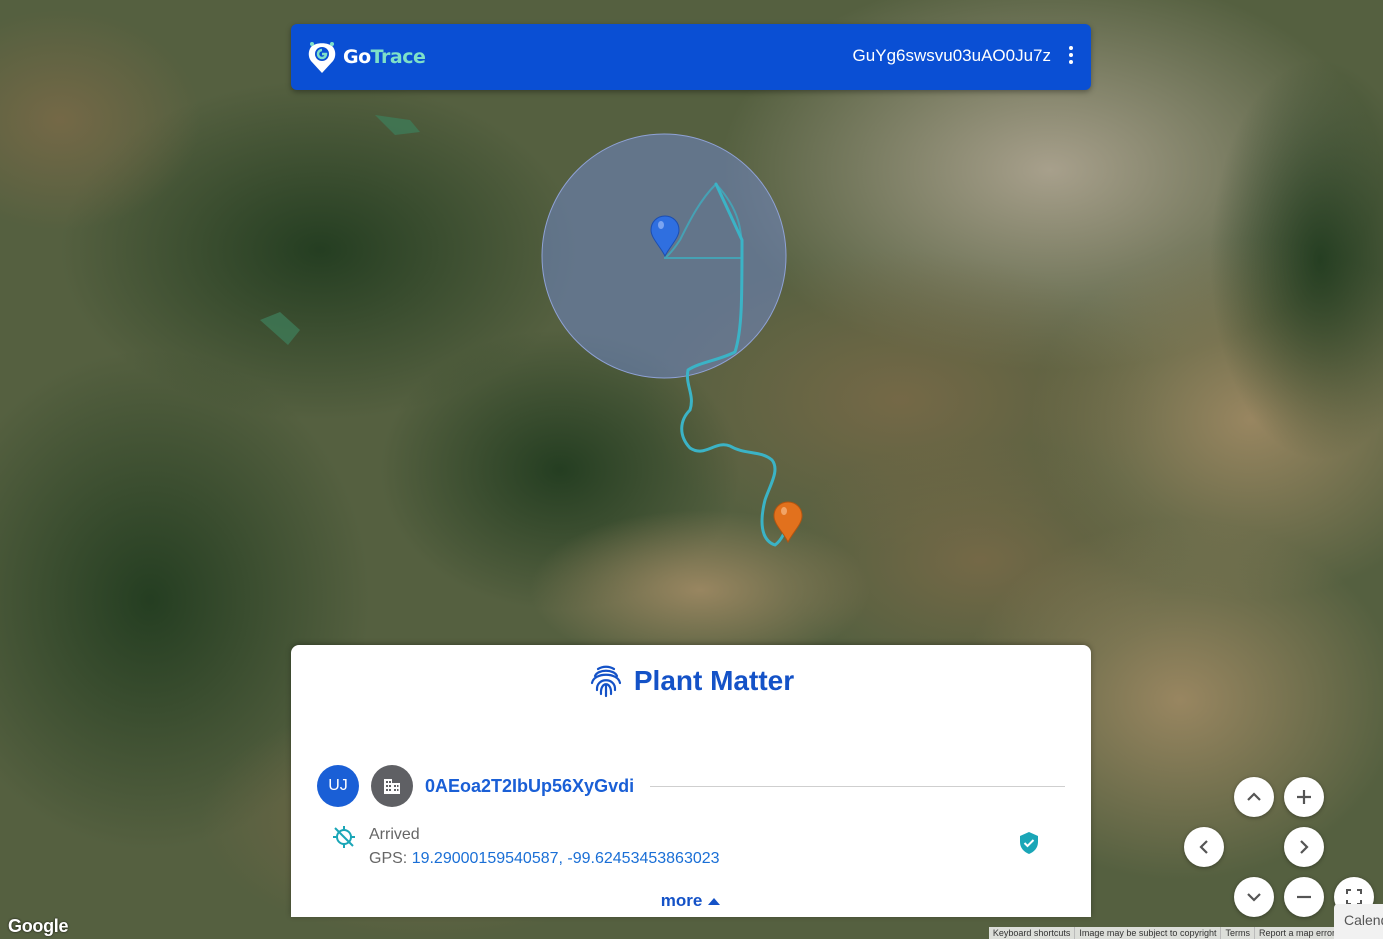  I want to click on app-header: GoTrace GuYg6swsvu03uAO0Ju7z, so click(691, 57).